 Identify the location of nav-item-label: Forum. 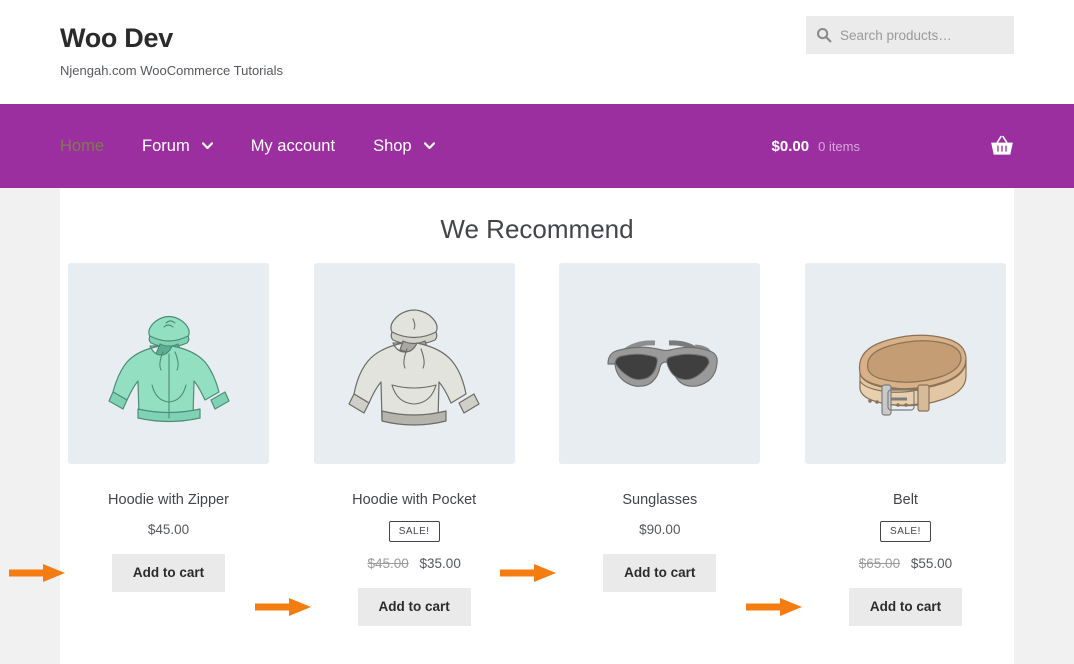
(166, 145).